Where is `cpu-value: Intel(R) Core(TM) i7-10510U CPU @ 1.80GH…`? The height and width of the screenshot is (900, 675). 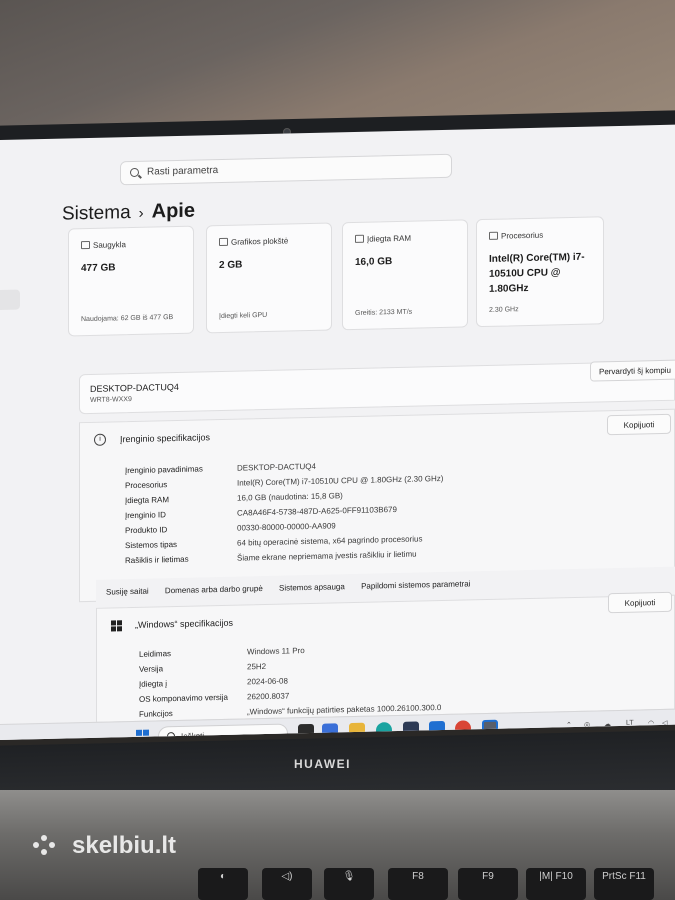
cpu-value: Intel(R) Core(TM) i7-10510U CPU @ 1.80GH… is located at coordinates (537, 273).